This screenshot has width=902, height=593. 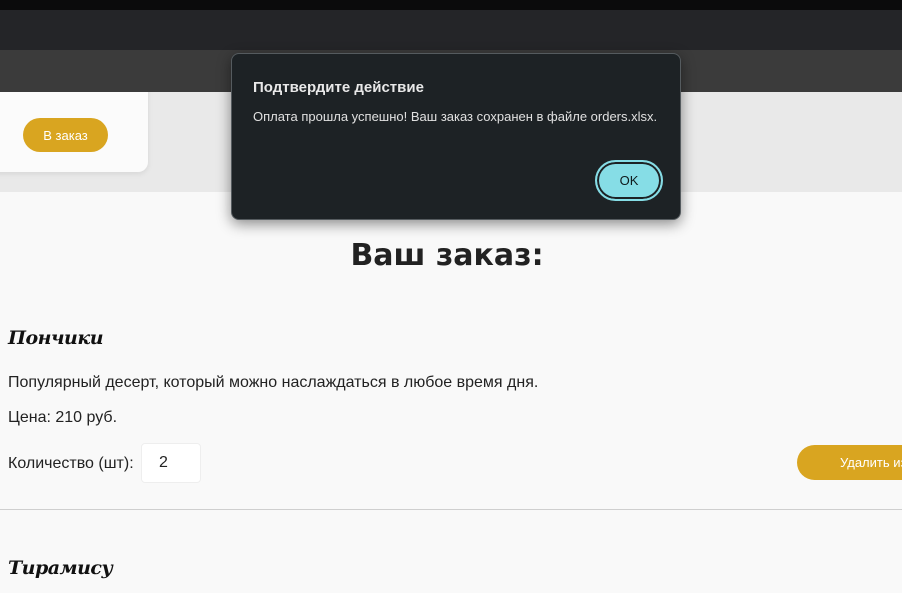 What do you see at coordinates (338, 87) in the screenshot?
I see `dialog-title: Подтвердите действие` at bounding box center [338, 87].